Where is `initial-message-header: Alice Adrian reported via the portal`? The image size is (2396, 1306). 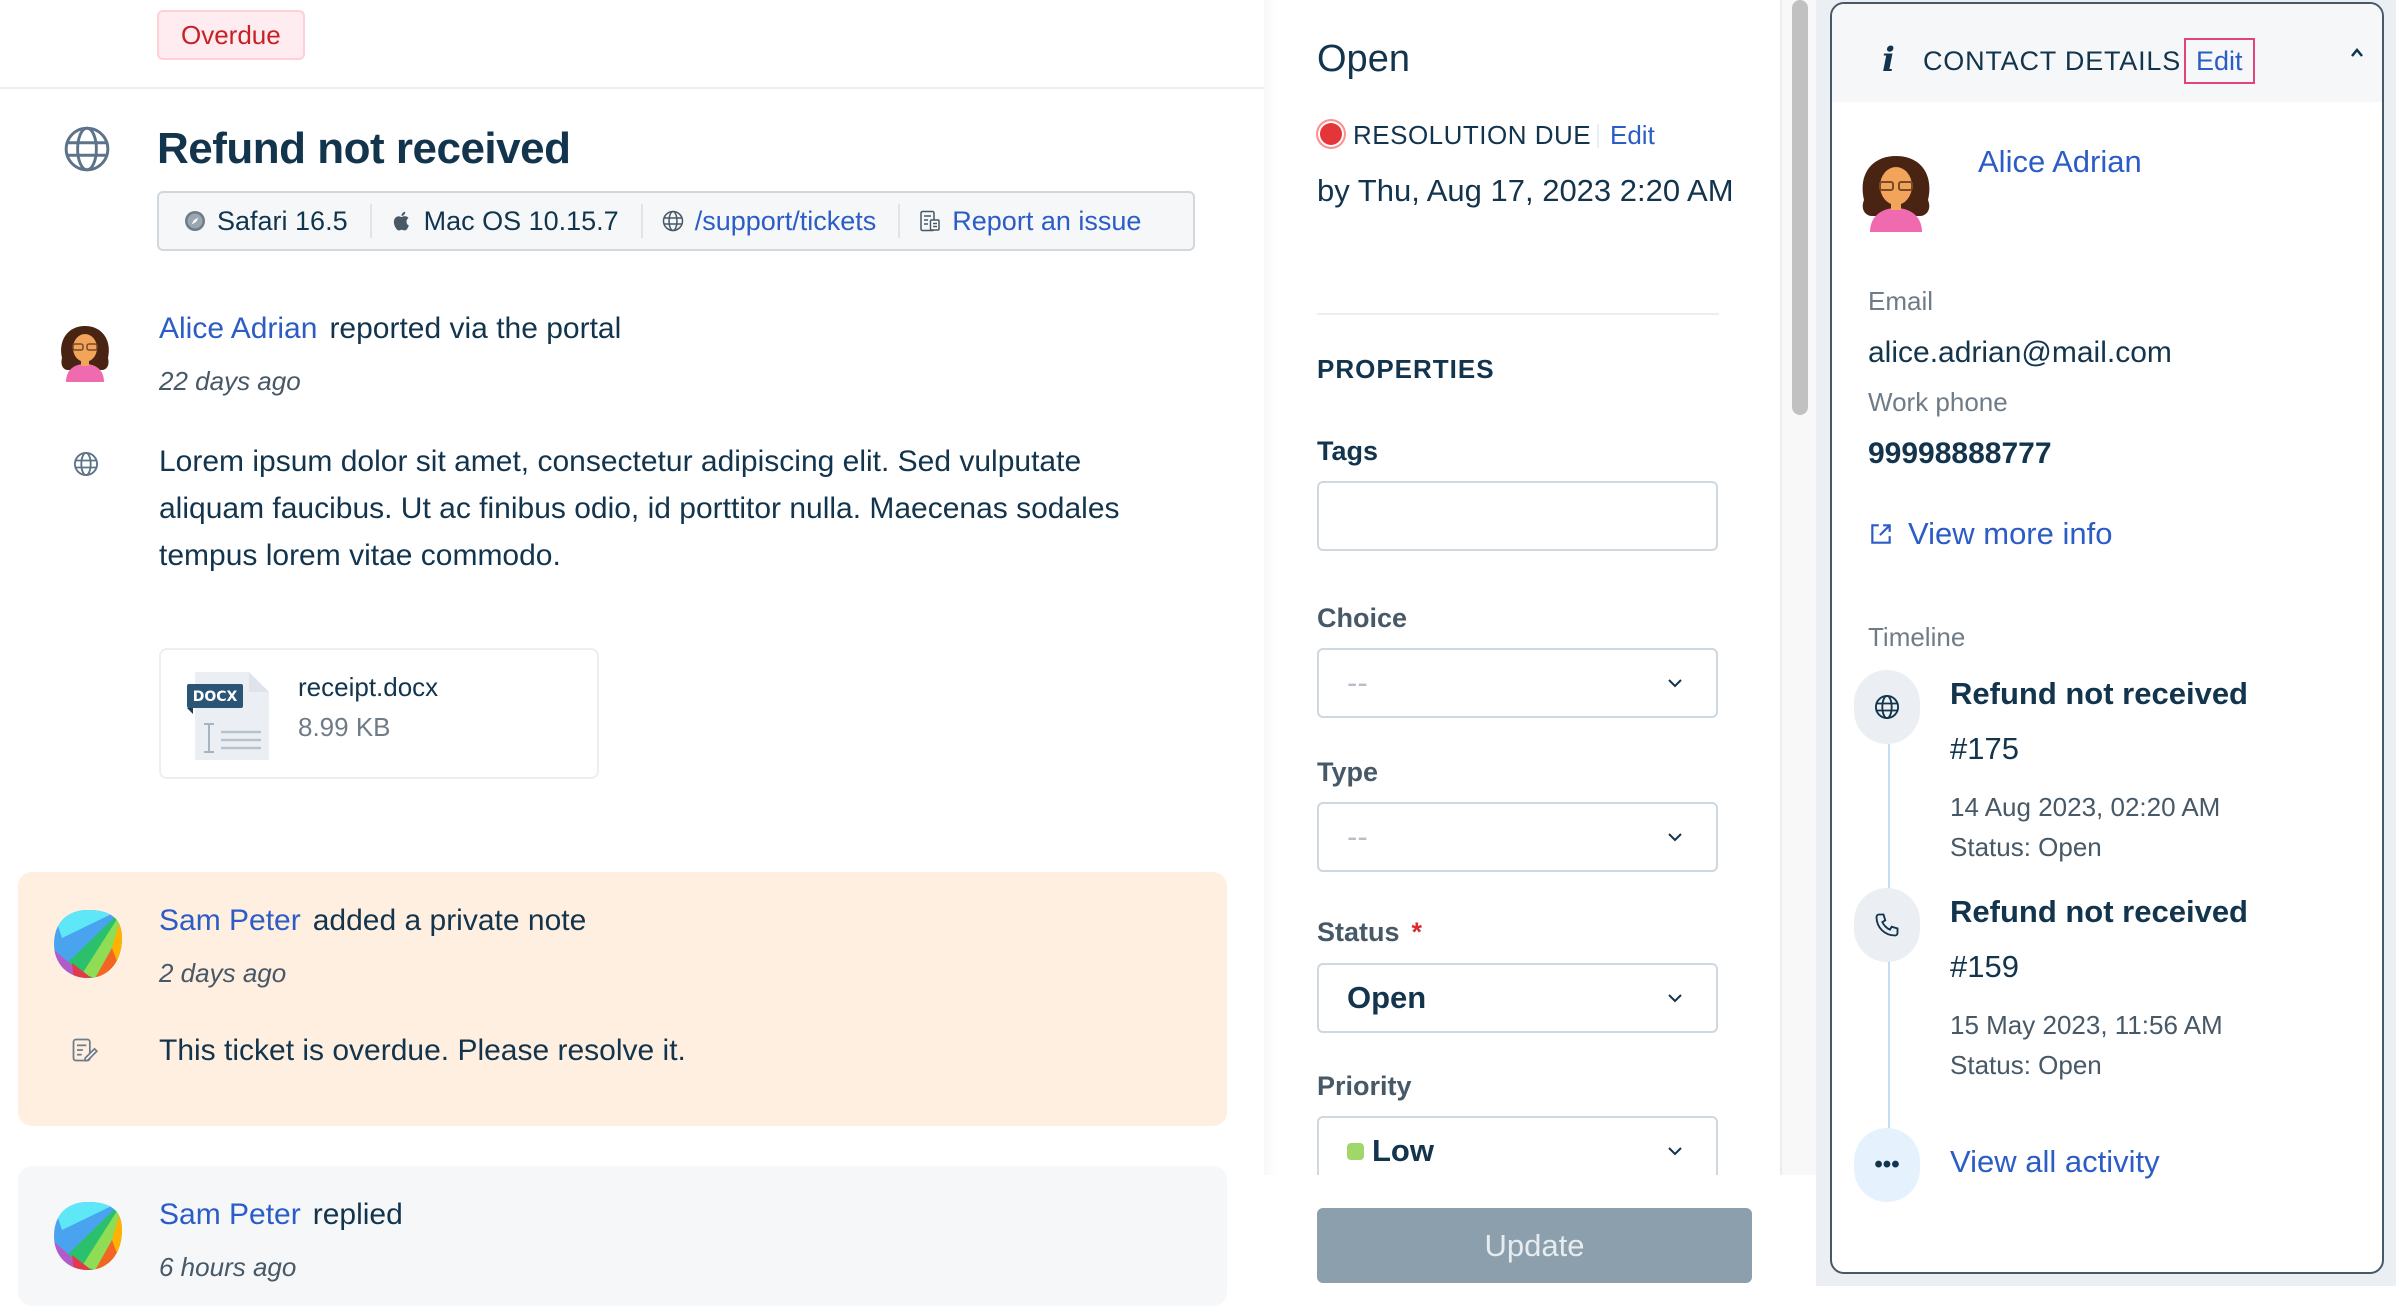 initial-message-header: Alice Adrian reported via the portal is located at coordinates (390, 329).